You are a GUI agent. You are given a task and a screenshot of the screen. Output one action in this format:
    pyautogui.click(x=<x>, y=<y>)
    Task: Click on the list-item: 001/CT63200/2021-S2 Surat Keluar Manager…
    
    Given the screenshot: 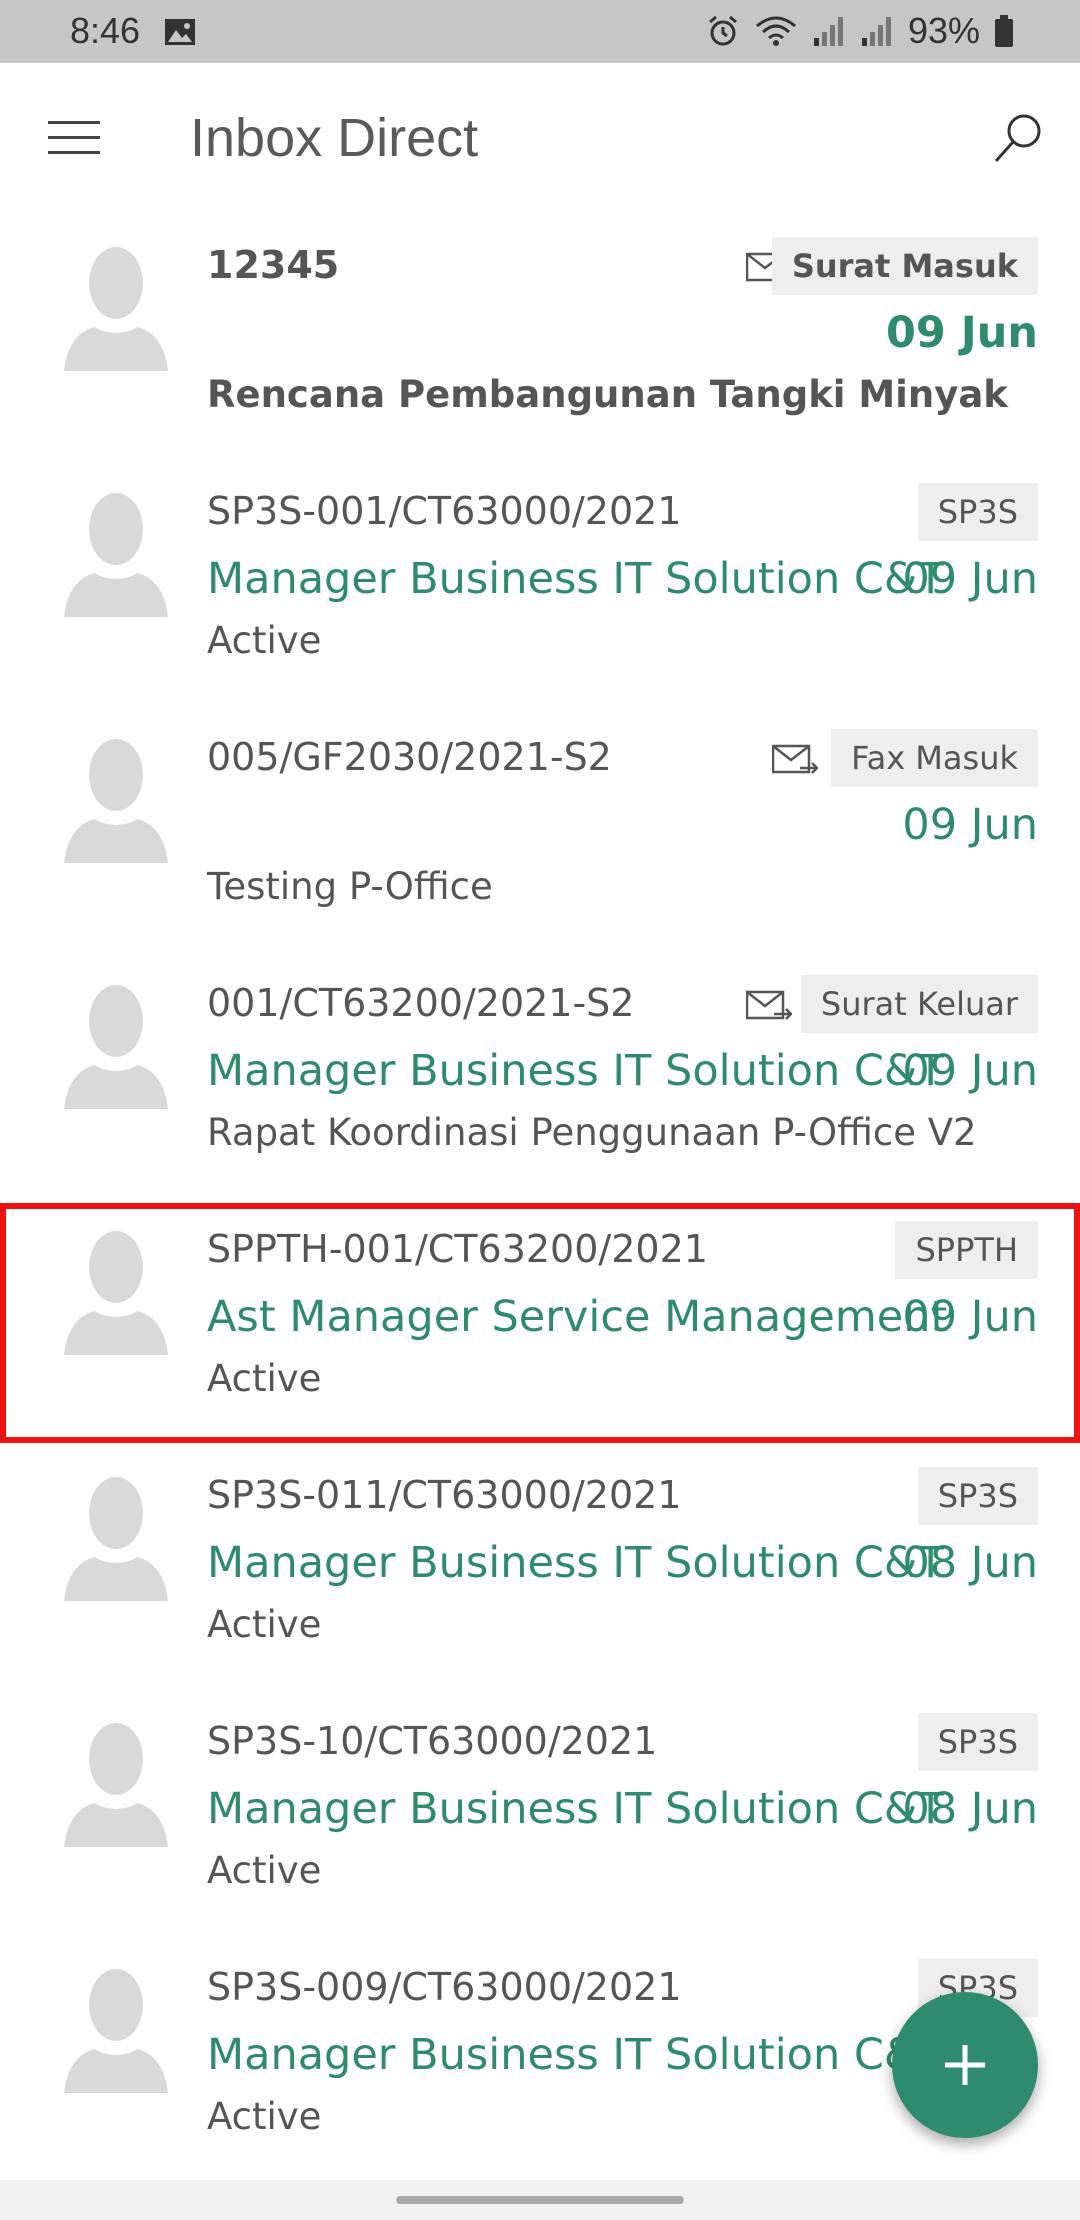 What is the action you would take?
    pyautogui.click(x=540, y=1074)
    